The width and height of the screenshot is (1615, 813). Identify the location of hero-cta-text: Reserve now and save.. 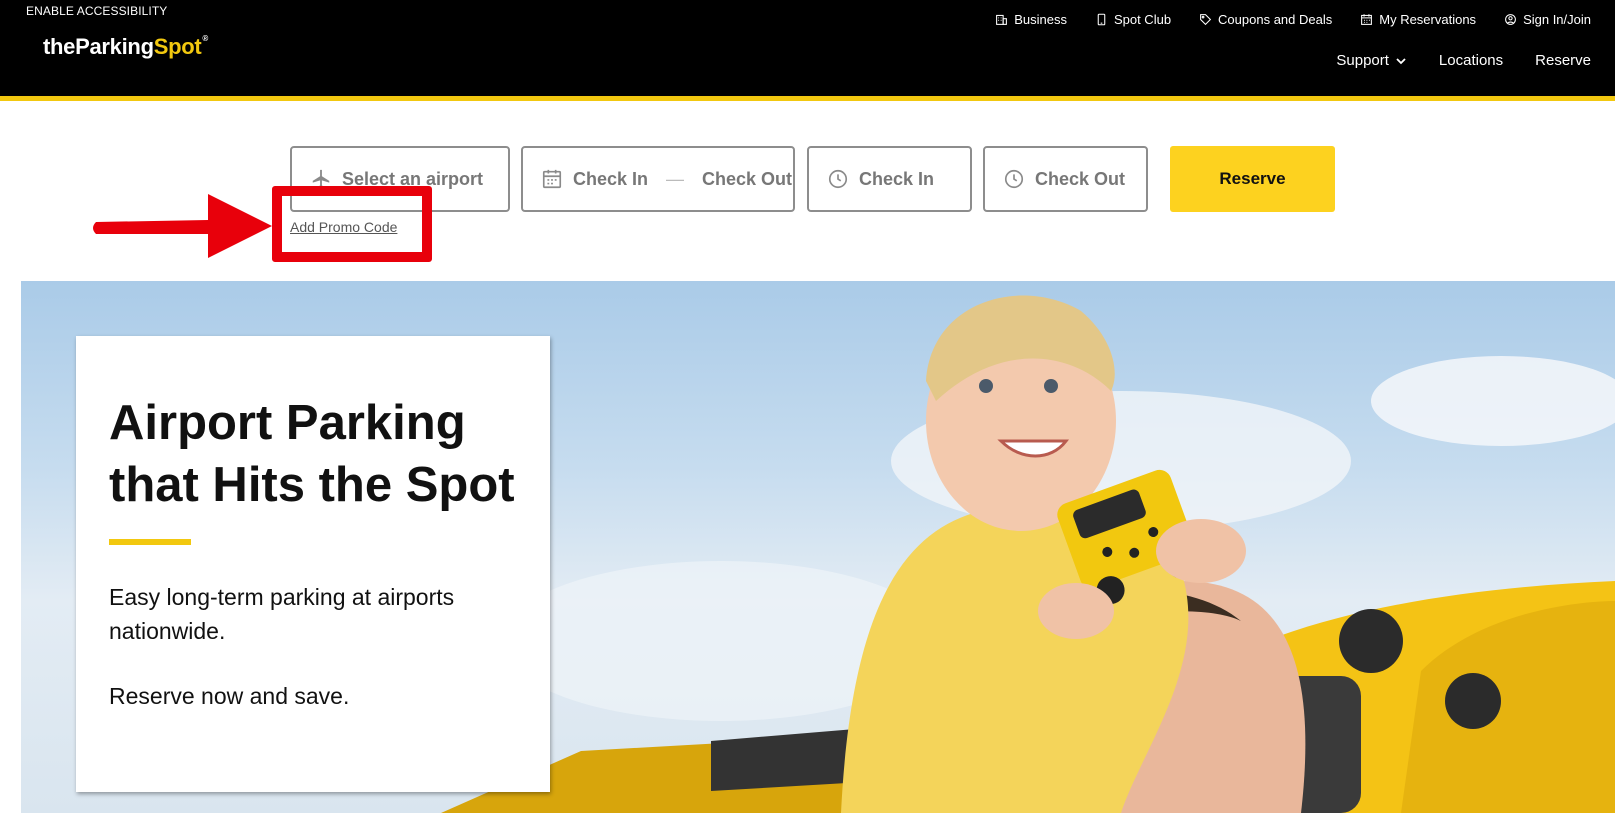
(229, 696).